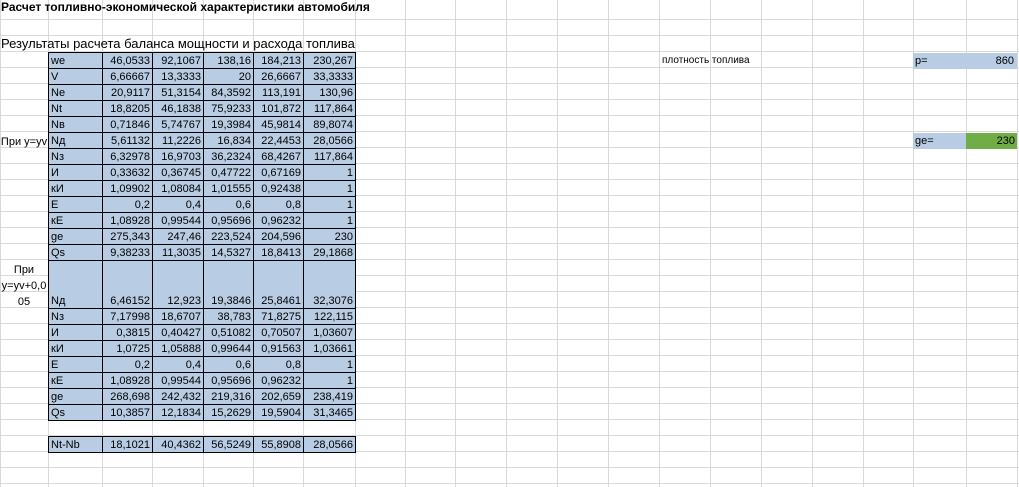 This screenshot has width=1019, height=487. Describe the element at coordinates (329, 76) in the screenshot. I see `value-cell: 33,3333` at that location.